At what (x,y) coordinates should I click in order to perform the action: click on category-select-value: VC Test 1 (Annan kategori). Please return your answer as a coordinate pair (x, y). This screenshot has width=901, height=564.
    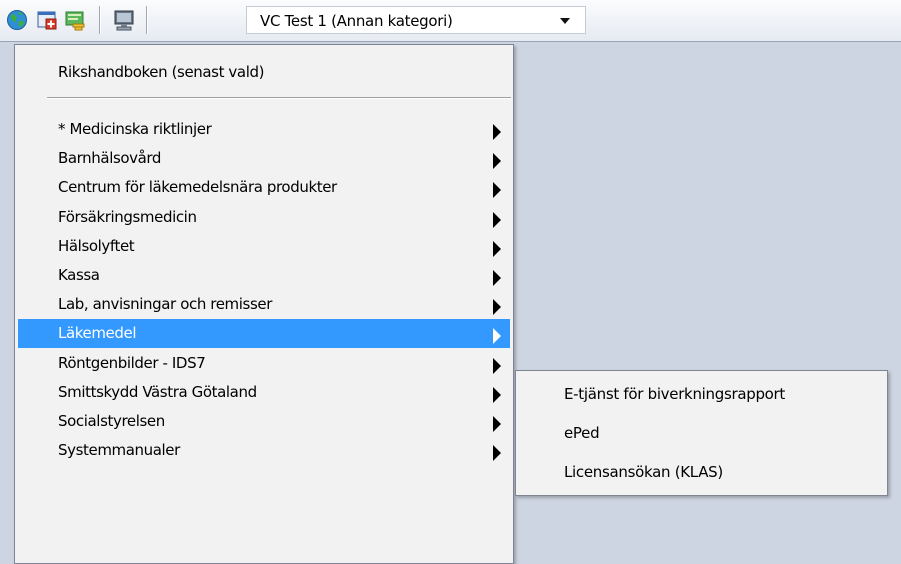
    Looking at the image, I should click on (356, 21).